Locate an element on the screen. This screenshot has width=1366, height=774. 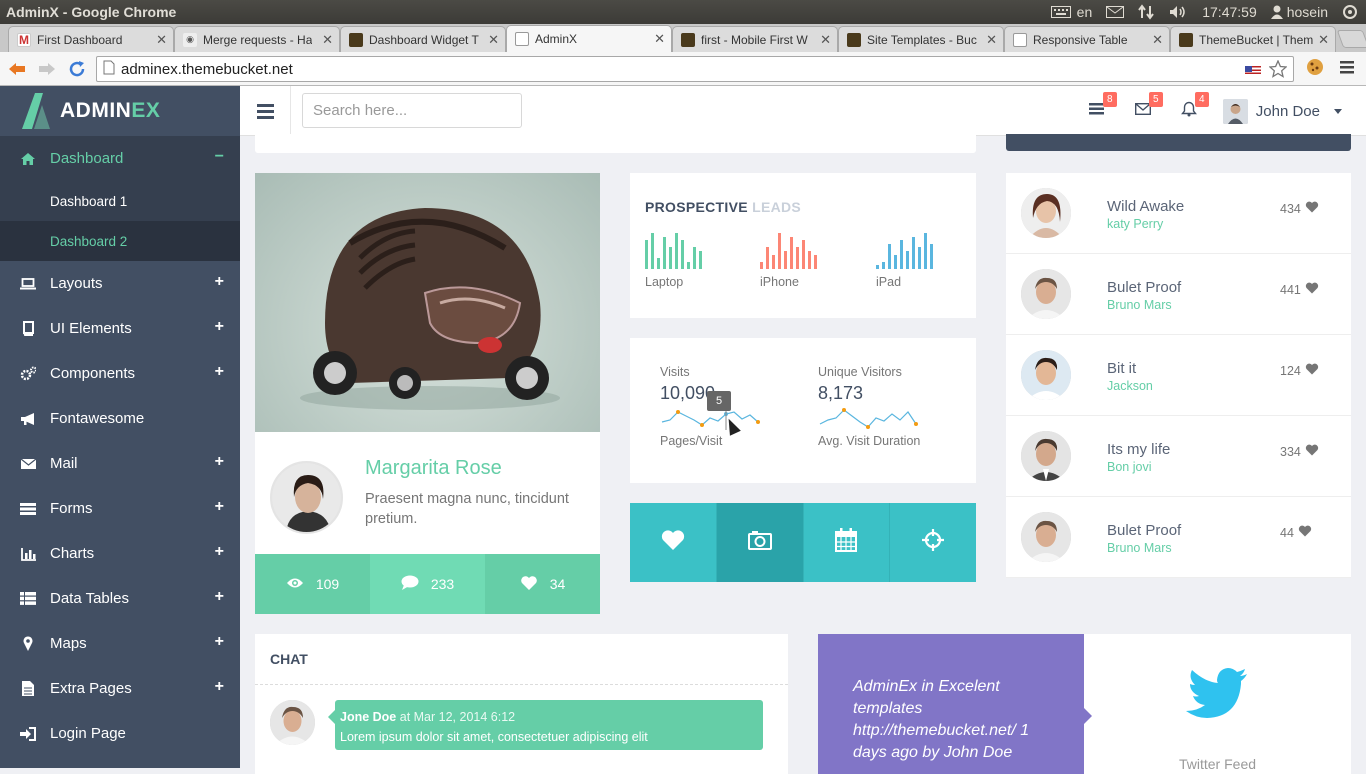
alerts-notification-button: 4 is located at coordinates (1193, 107).